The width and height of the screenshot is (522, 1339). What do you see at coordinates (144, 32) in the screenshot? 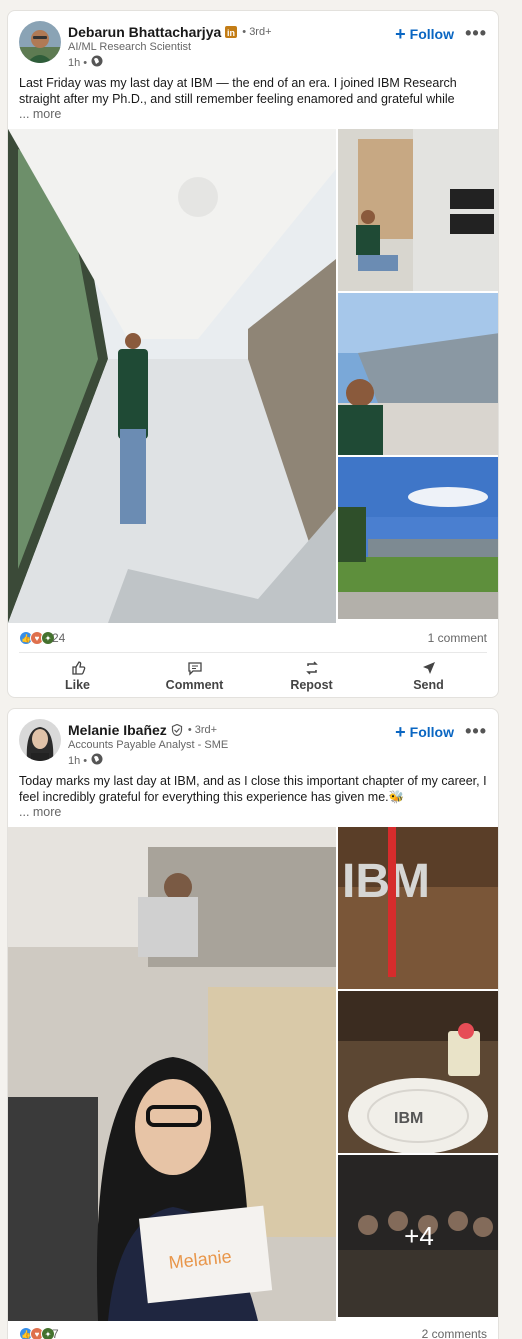
I see `author-name: Debarun Bhattacharjya` at bounding box center [144, 32].